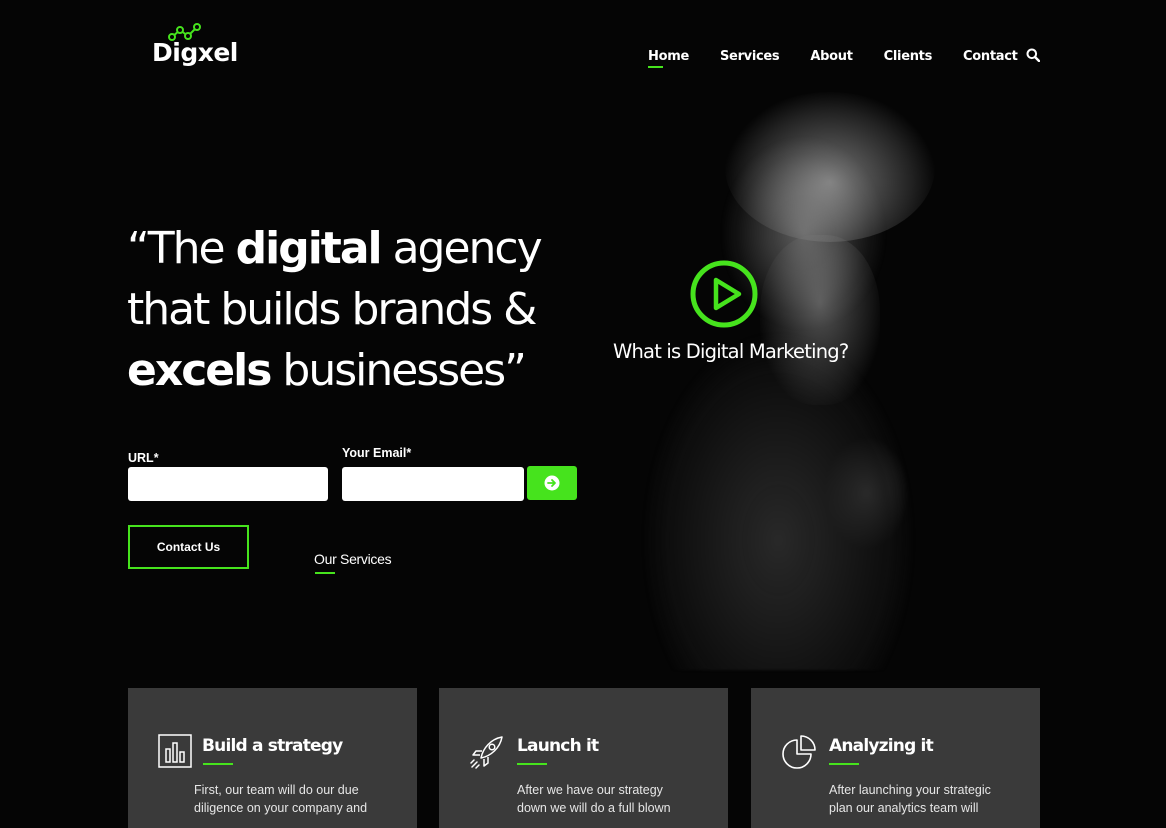 The height and width of the screenshot is (828, 1166). I want to click on email-input, so click(433, 484).